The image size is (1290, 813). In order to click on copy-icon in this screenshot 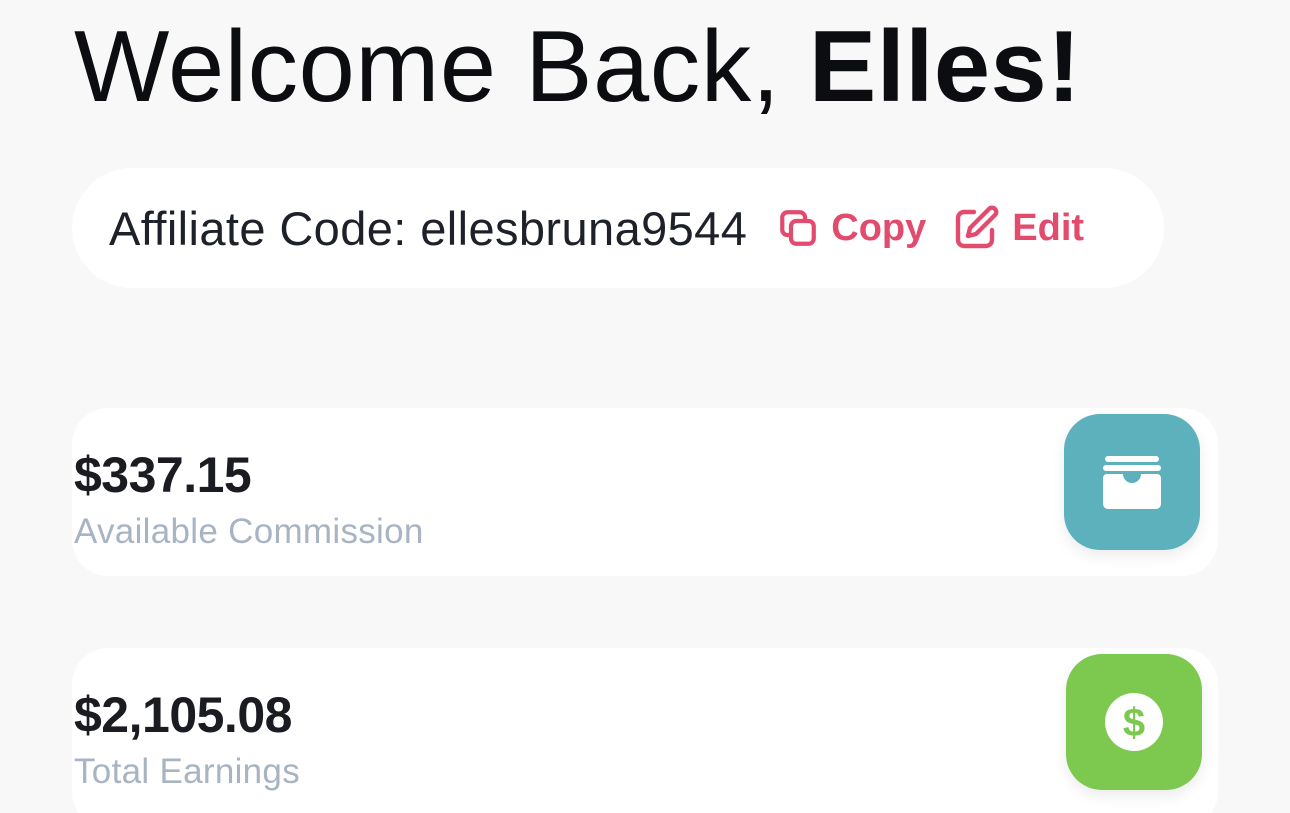, I will do `click(798, 228)`.